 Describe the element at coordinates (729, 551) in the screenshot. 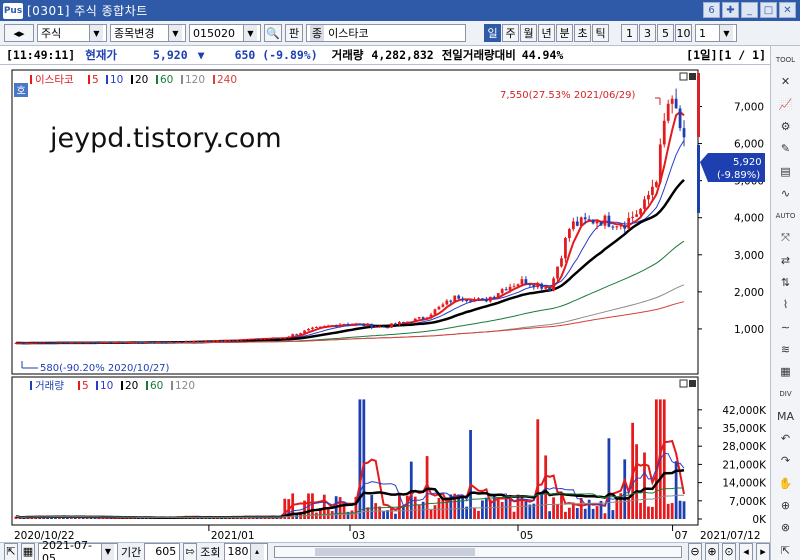

I see `zoom-reset-icon: ⊙` at that location.